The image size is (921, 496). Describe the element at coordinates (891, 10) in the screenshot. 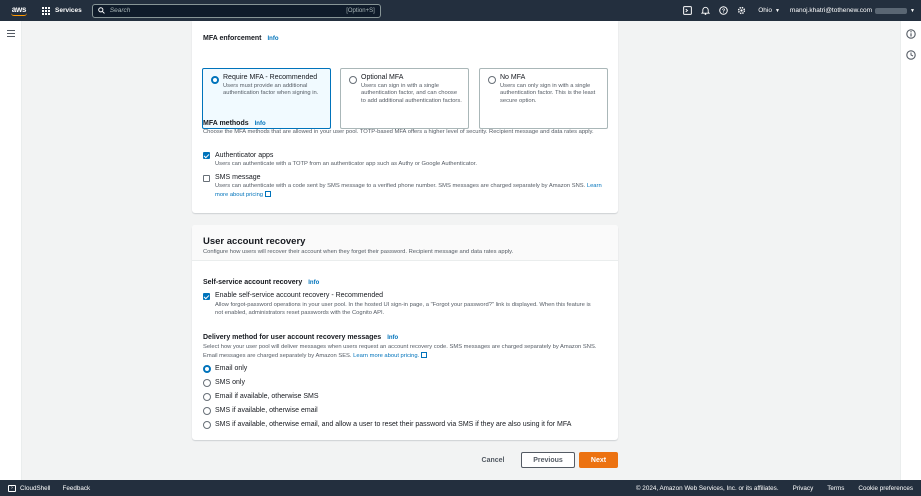

I see `redacted-account-id` at that location.